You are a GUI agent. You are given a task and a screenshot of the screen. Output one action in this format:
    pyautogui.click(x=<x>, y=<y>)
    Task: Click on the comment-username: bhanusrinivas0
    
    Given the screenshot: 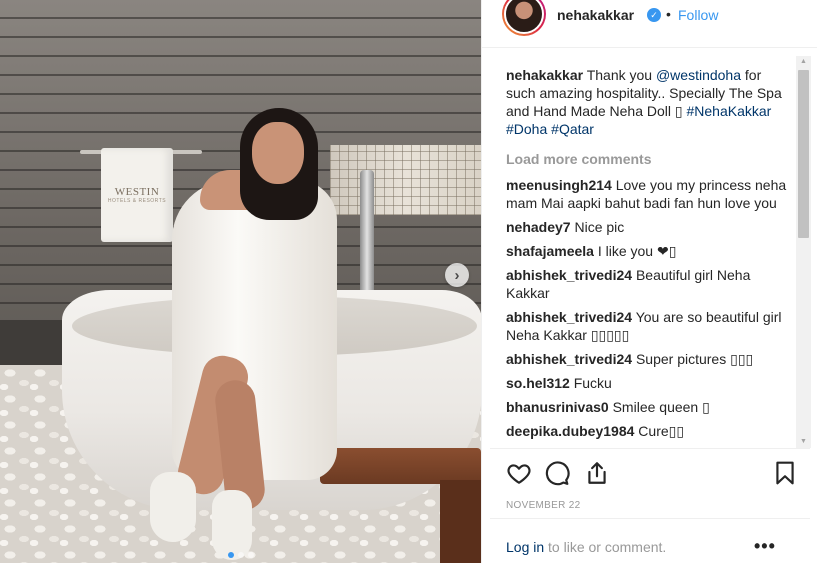 What is the action you would take?
    pyautogui.click(x=557, y=407)
    